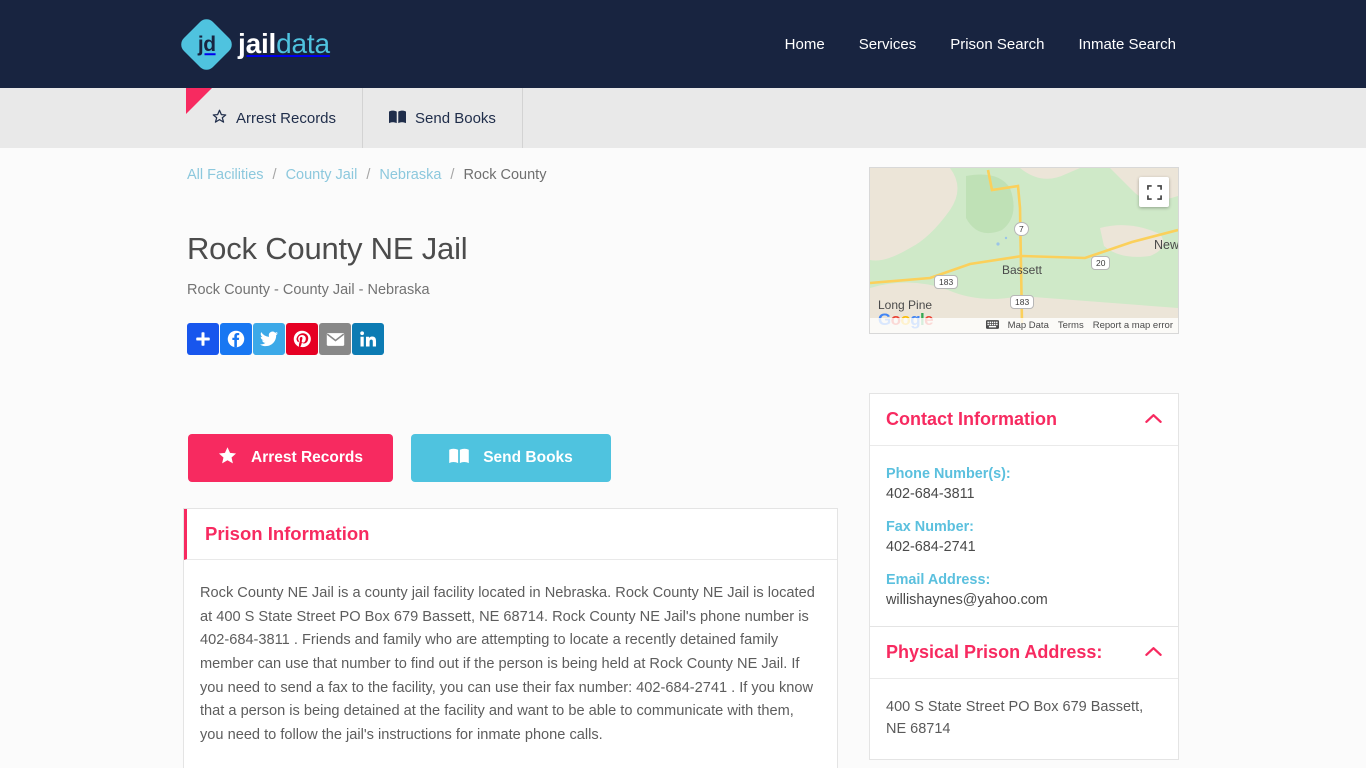  Describe the element at coordinates (997, 44) in the screenshot. I see `nav-item-prison-search: Prison Search` at that location.